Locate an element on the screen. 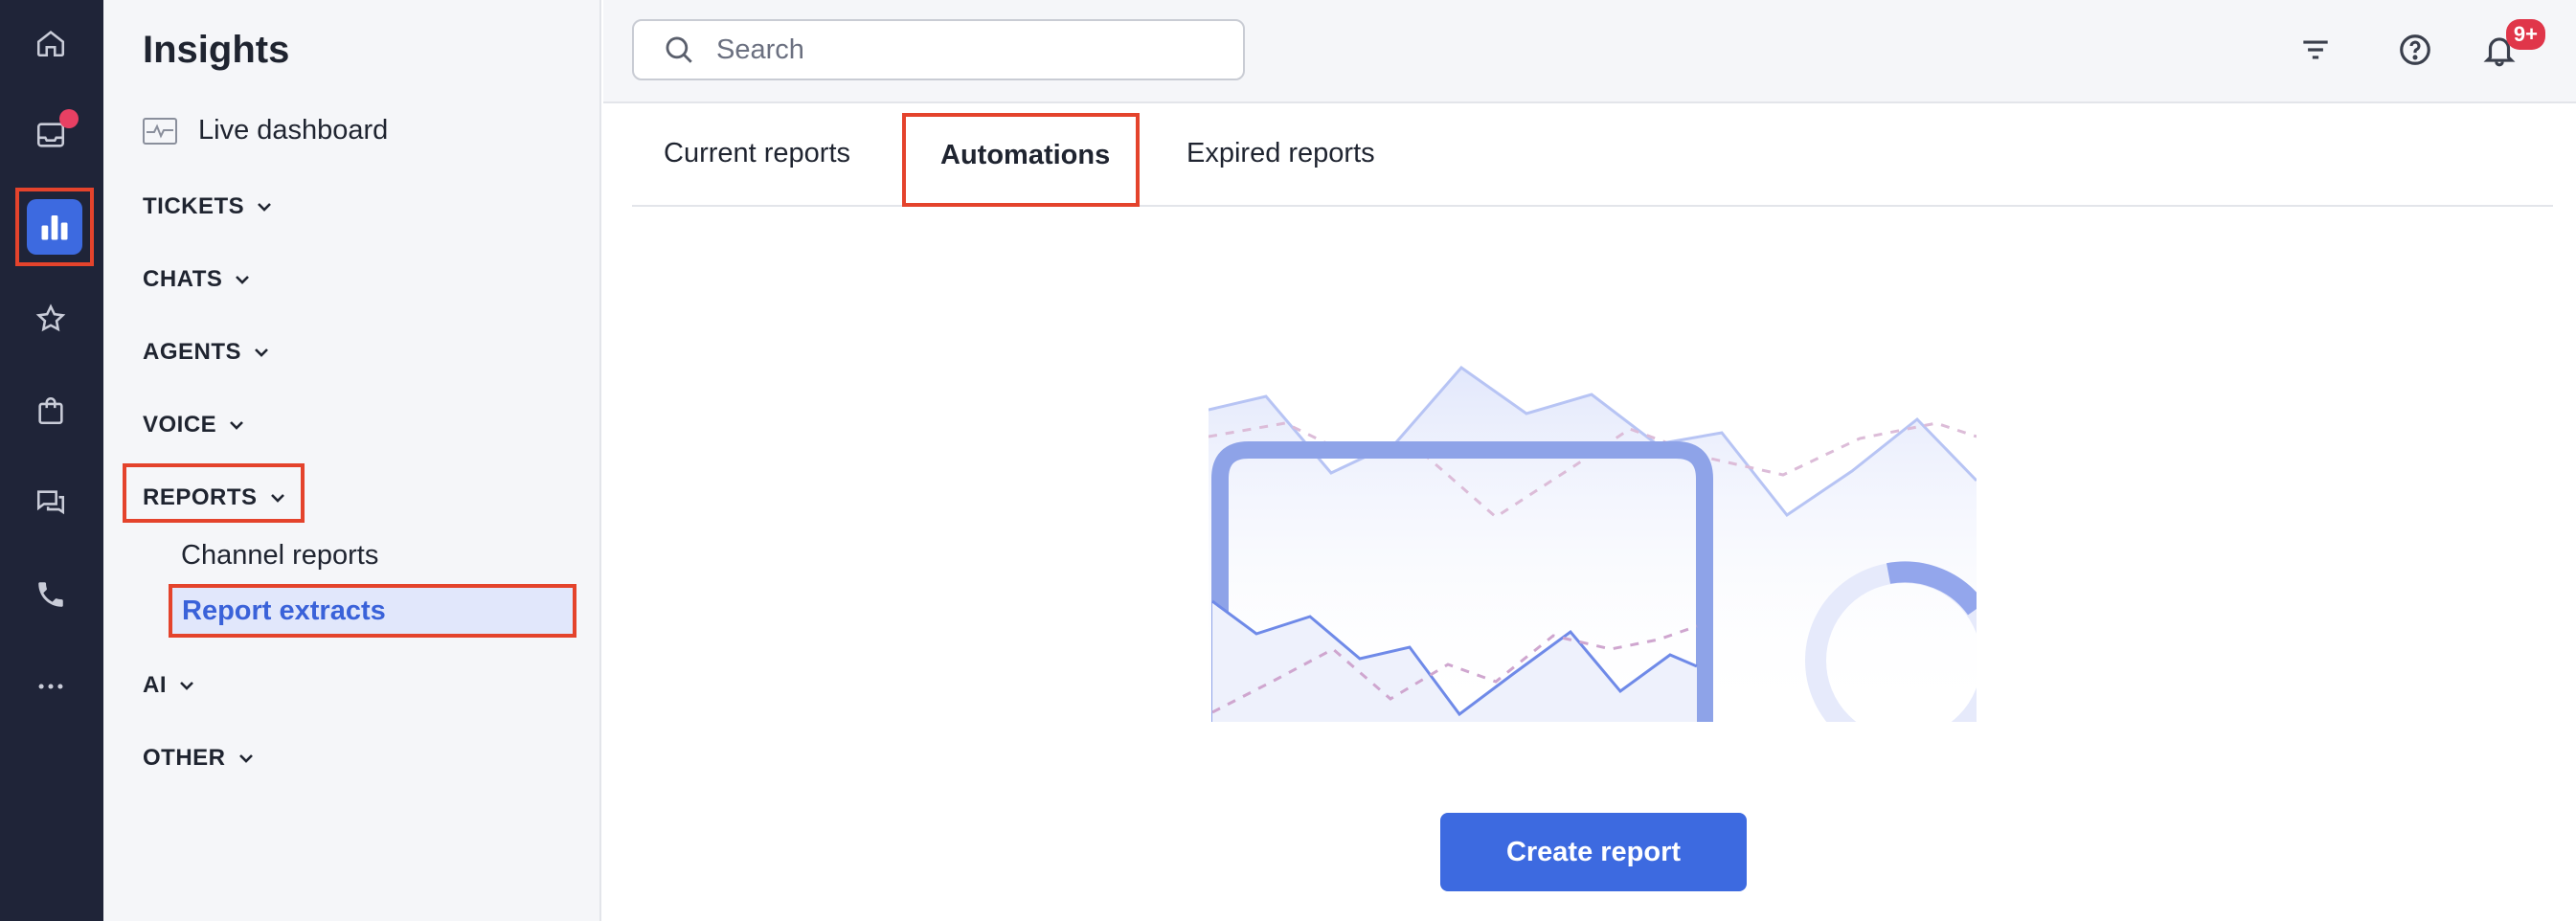 Image resolution: width=2576 pixels, height=921 pixels. section-other-label: OTHER is located at coordinates (184, 758).